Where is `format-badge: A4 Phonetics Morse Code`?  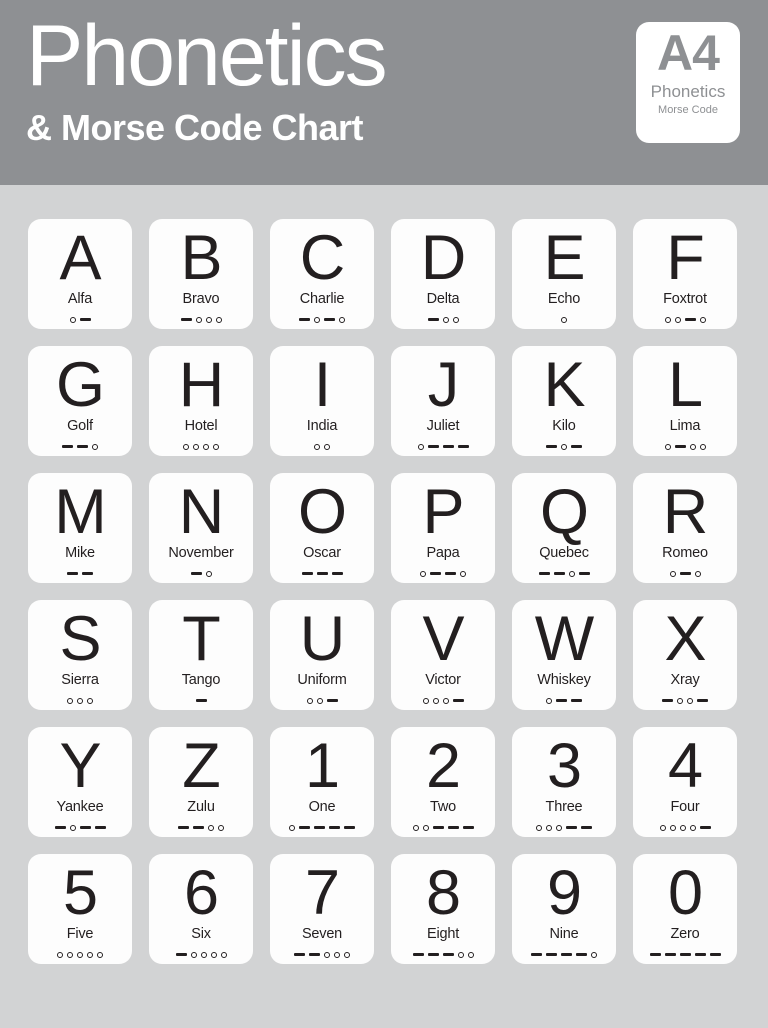 format-badge: A4 Phonetics Morse Code is located at coordinates (688, 82).